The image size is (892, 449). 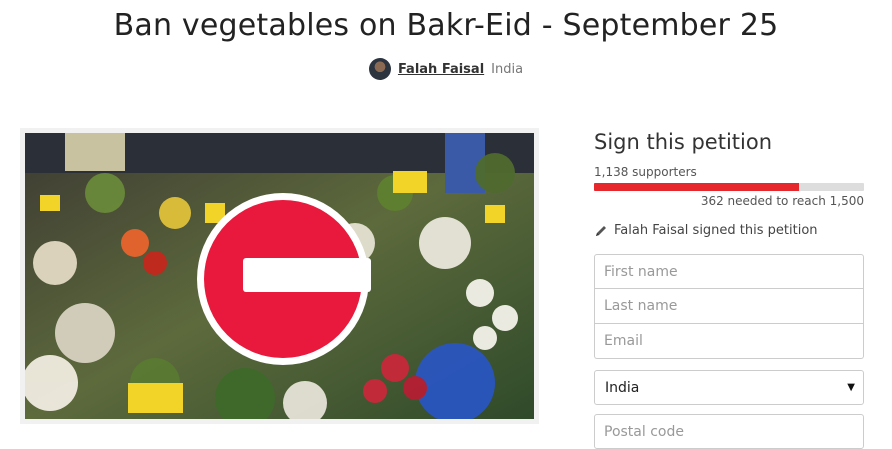 What do you see at coordinates (622, 387) in the screenshot?
I see `country-value: India` at bounding box center [622, 387].